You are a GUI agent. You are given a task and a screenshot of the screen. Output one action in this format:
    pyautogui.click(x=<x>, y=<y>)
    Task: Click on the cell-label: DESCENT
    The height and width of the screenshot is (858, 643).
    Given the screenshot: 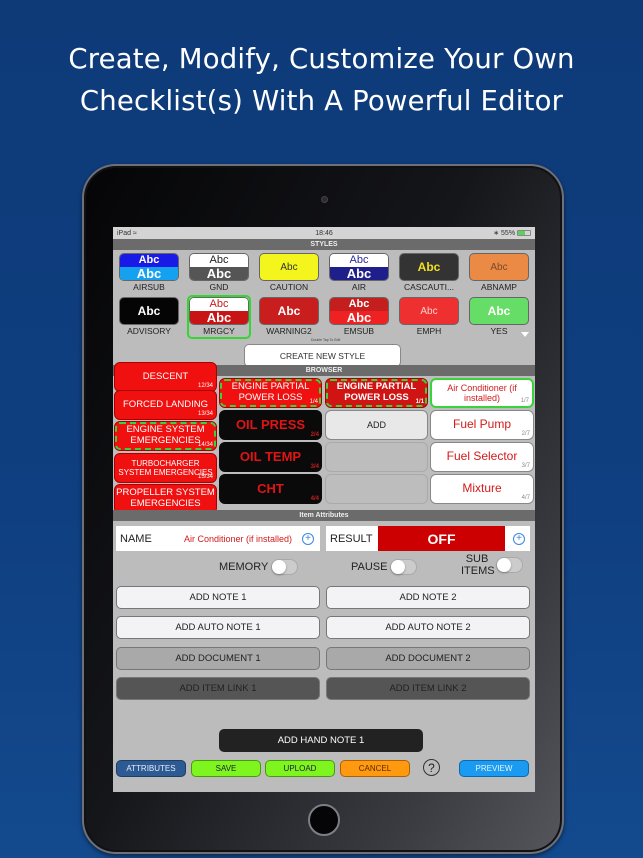 What is the action you would take?
    pyautogui.click(x=165, y=376)
    